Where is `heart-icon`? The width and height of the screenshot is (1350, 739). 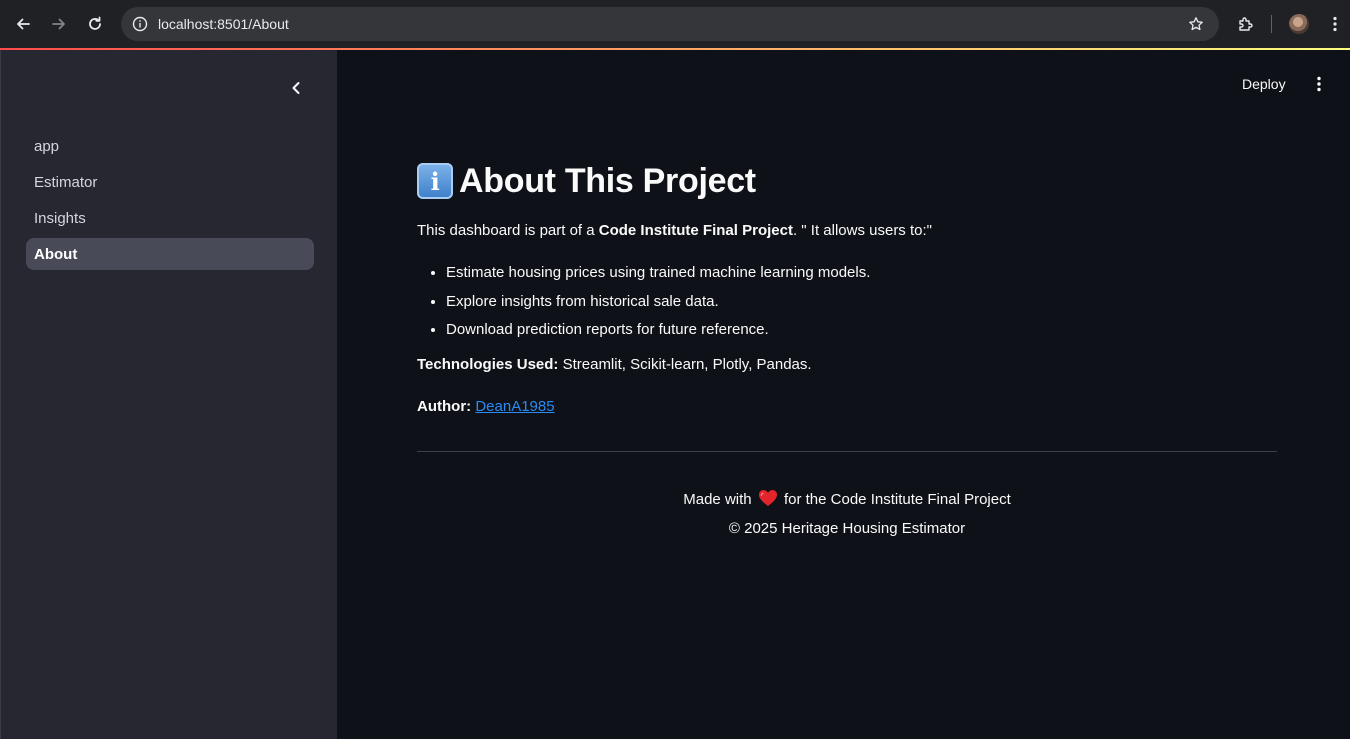
heart-icon is located at coordinates (768, 502).